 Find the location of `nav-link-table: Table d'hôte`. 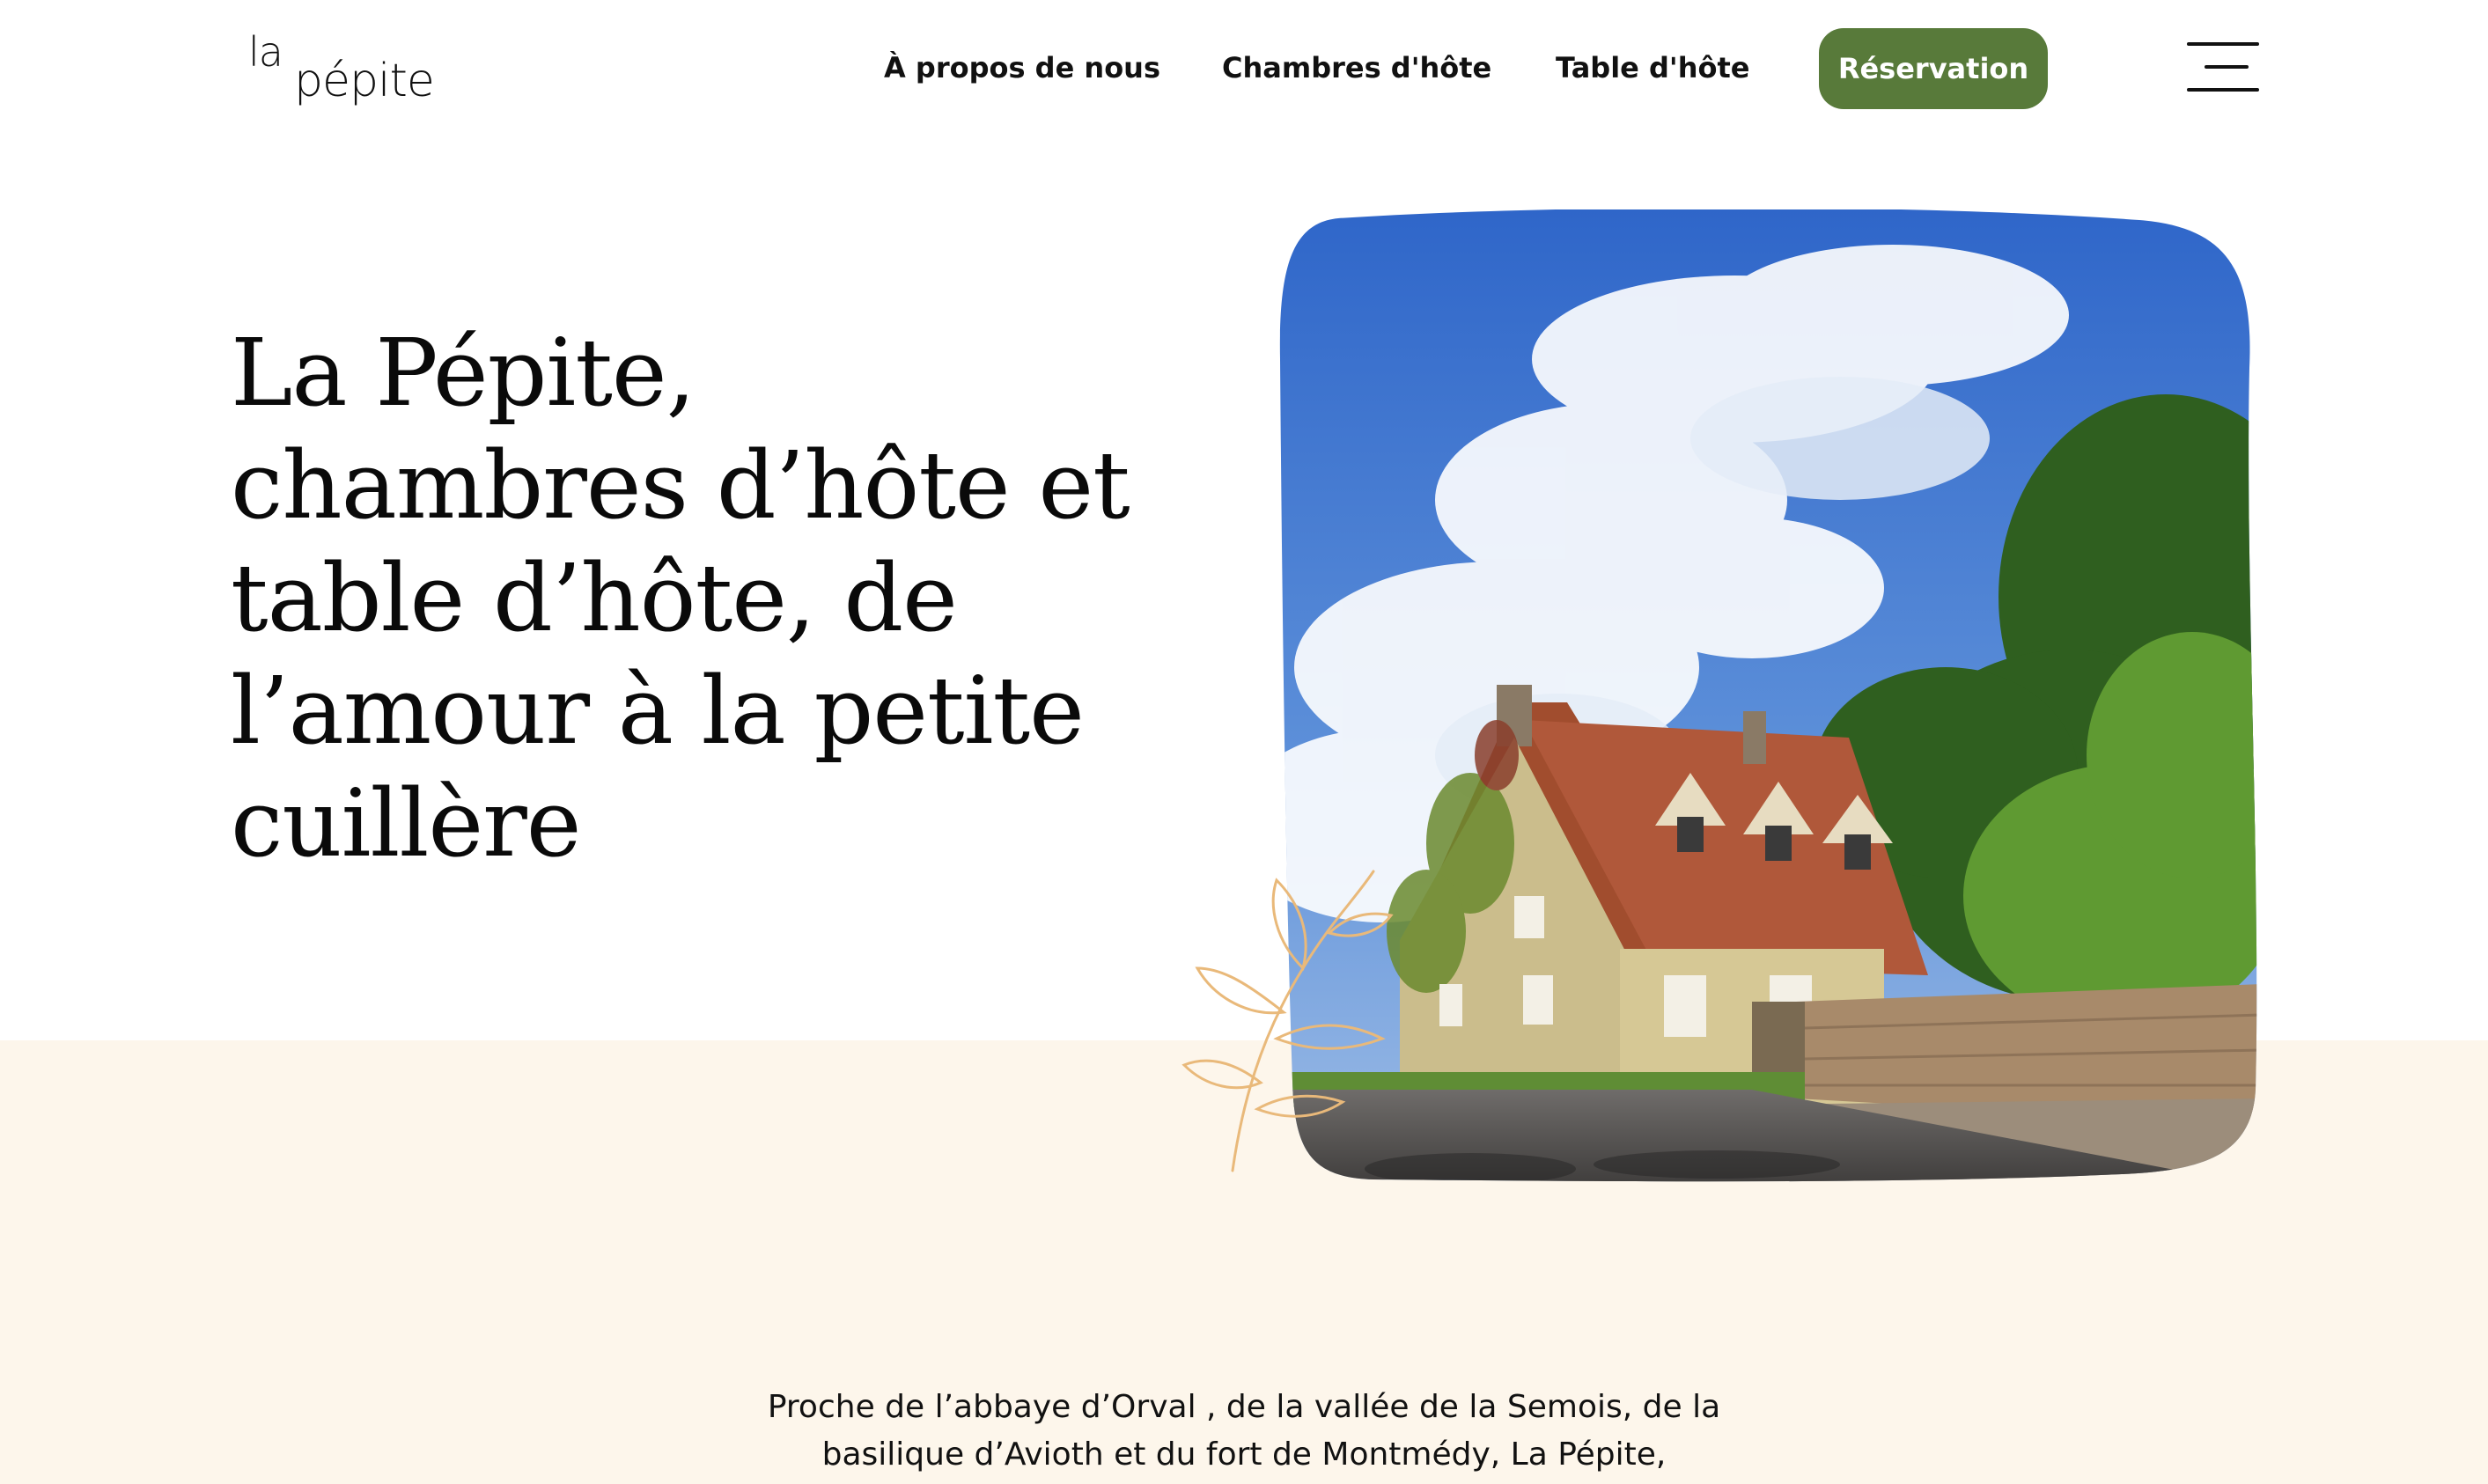

nav-link-table: Table d'hôte is located at coordinates (1652, 68).